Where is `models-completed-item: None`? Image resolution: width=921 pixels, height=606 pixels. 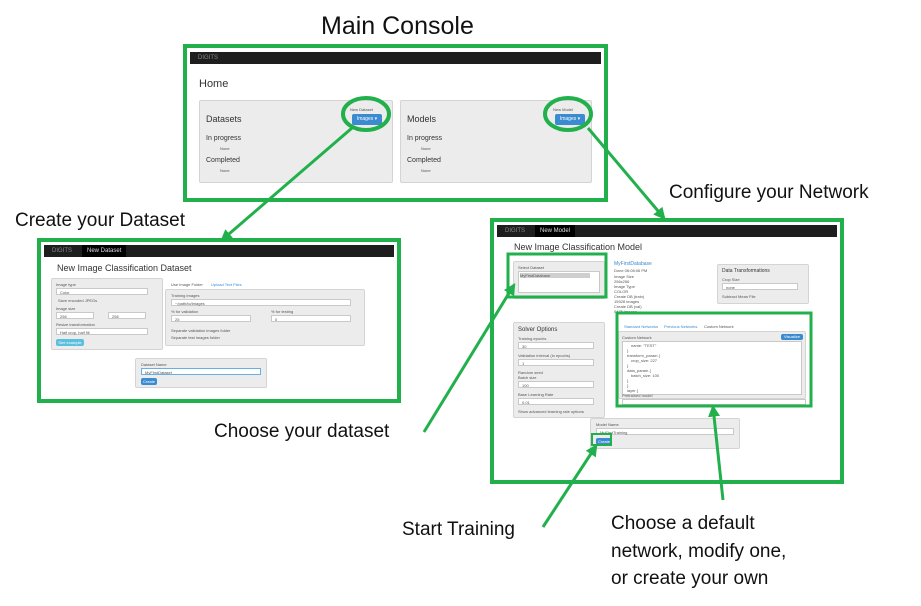 models-completed-item: None is located at coordinates (426, 170).